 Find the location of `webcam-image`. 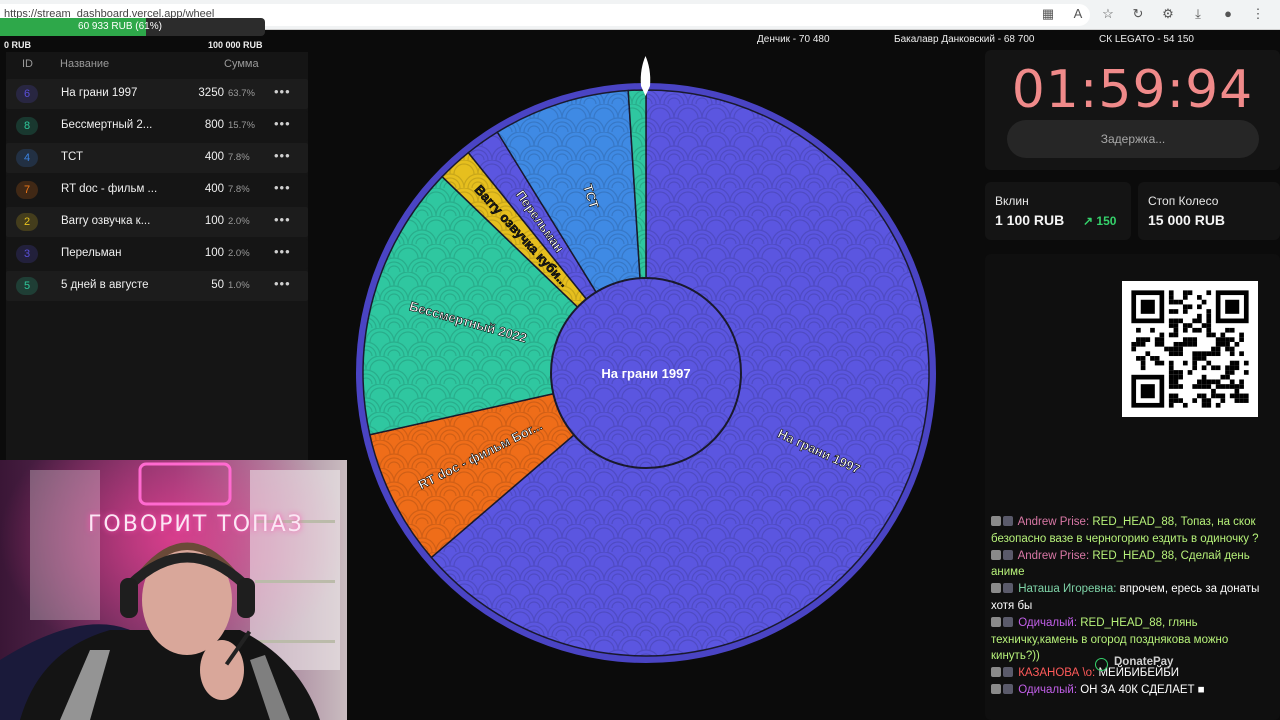

webcam-image is located at coordinates (173, 590).